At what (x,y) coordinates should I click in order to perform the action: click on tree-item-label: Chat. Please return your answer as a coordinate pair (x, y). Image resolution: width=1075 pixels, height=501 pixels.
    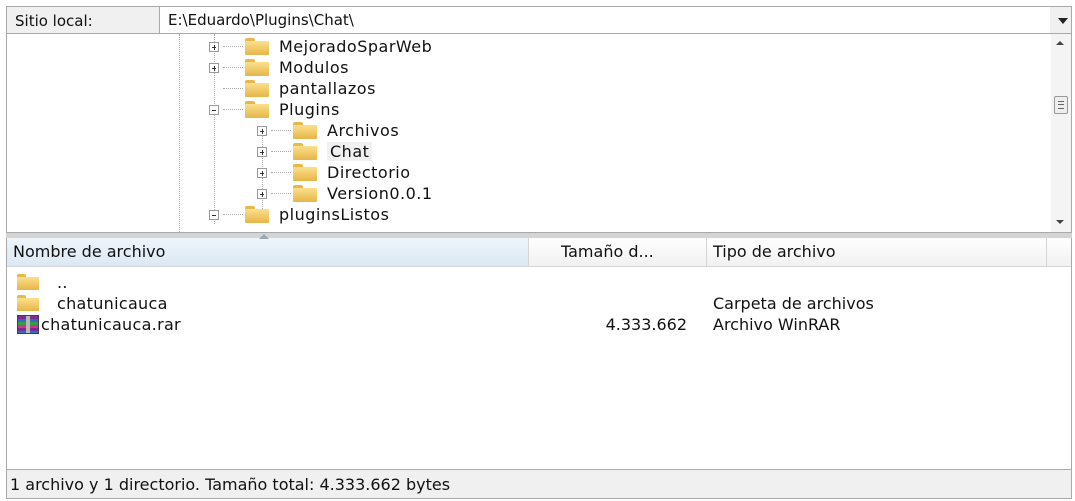
    Looking at the image, I should click on (350, 151).